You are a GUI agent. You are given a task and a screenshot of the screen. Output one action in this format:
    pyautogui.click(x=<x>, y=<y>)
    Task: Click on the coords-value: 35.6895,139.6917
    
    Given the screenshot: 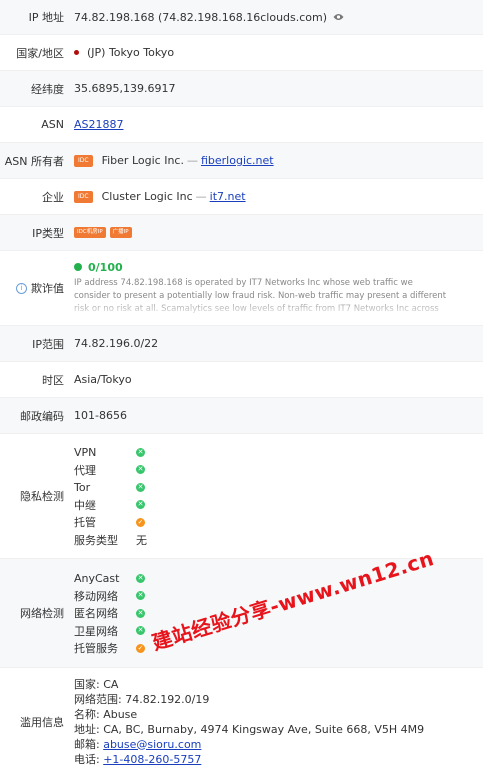 What is the action you would take?
    pyautogui.click(x=125, y=88)
    